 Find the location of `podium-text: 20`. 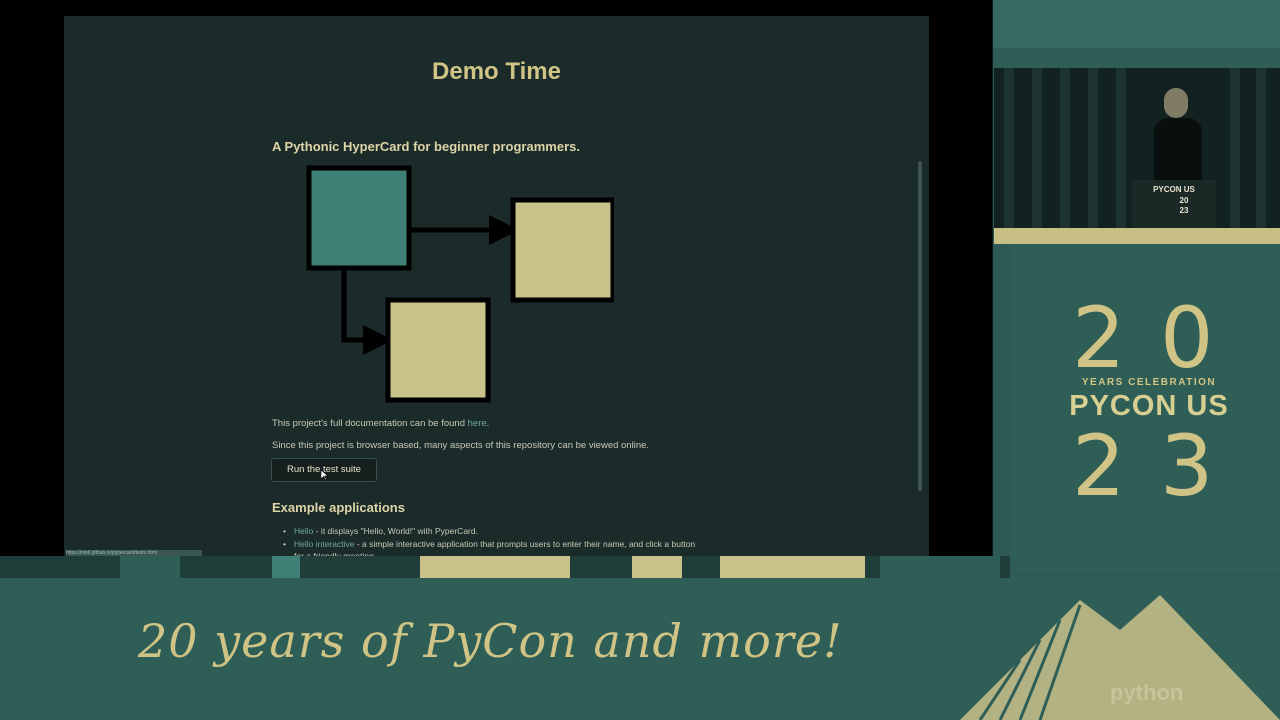

podium-text: 20 is located at coordinates (1184, 200).